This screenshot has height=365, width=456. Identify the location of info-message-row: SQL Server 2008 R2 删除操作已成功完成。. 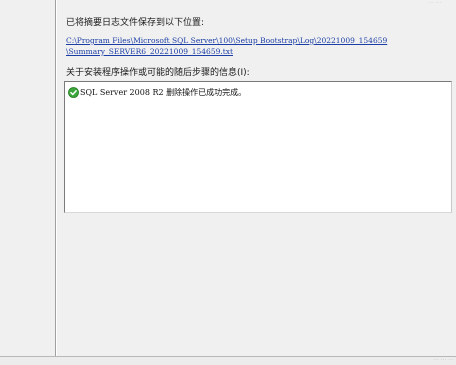
(157, 92).